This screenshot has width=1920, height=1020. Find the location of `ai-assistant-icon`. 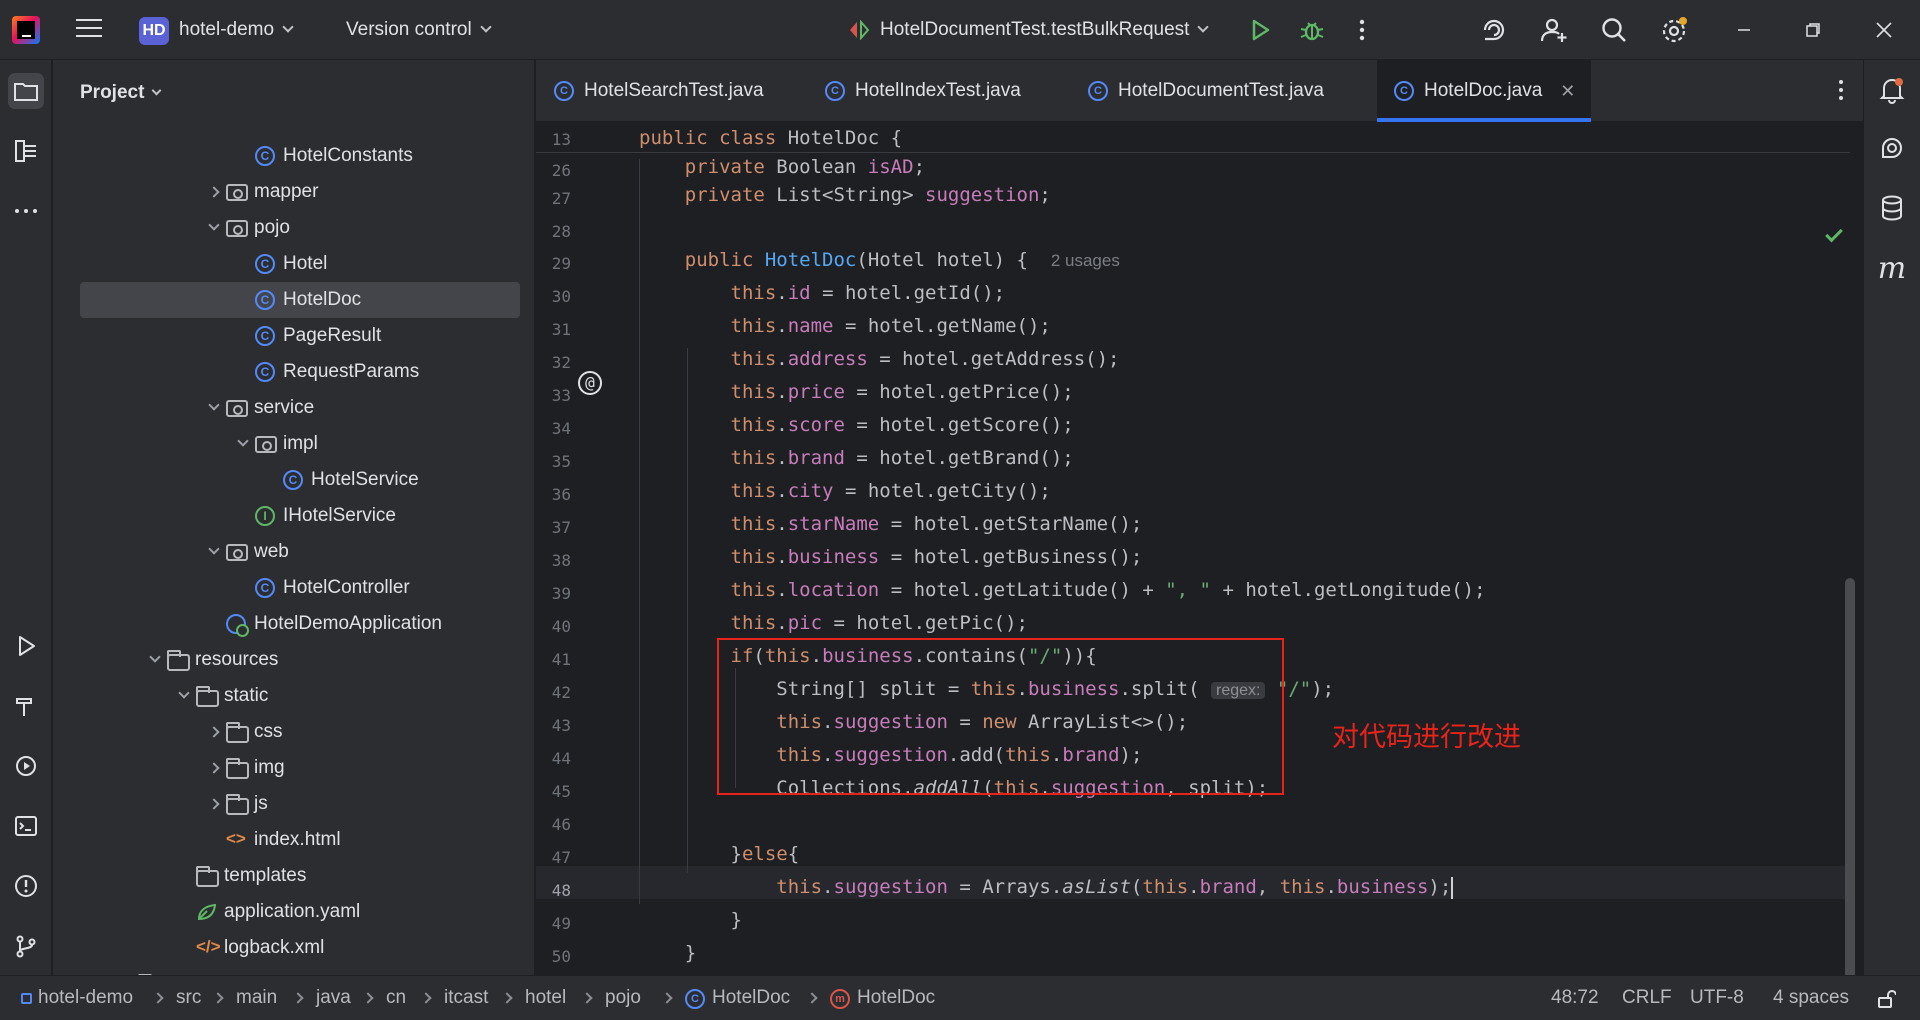

ai-assistant-icon is located at coordinates (1494, 30).